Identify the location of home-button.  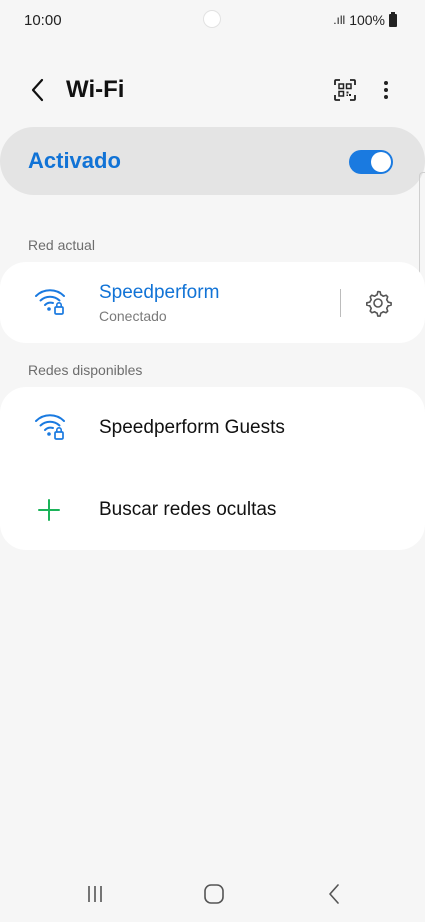
(214, 894).